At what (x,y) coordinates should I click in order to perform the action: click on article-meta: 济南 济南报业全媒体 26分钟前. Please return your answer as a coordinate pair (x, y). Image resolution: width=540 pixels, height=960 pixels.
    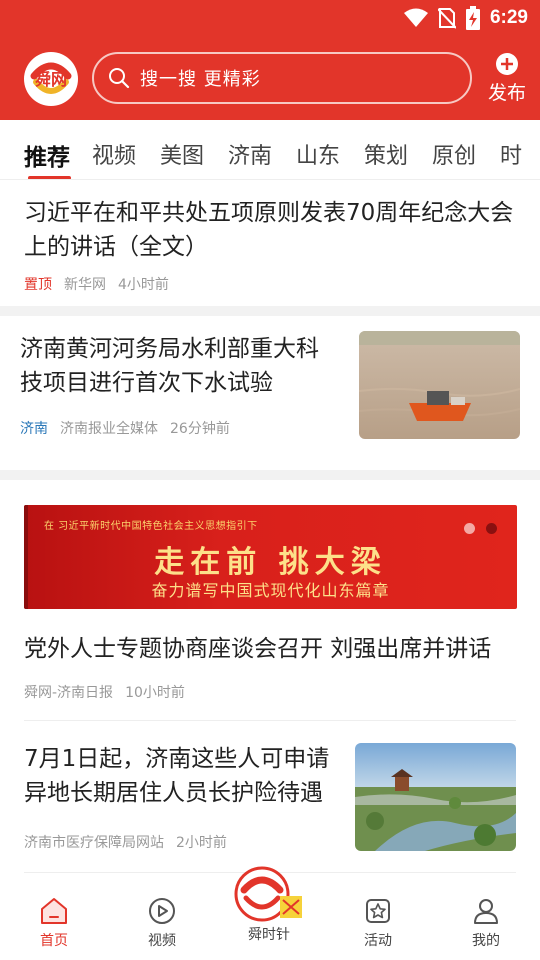
    Looking at the image, I should click on (125, 428).